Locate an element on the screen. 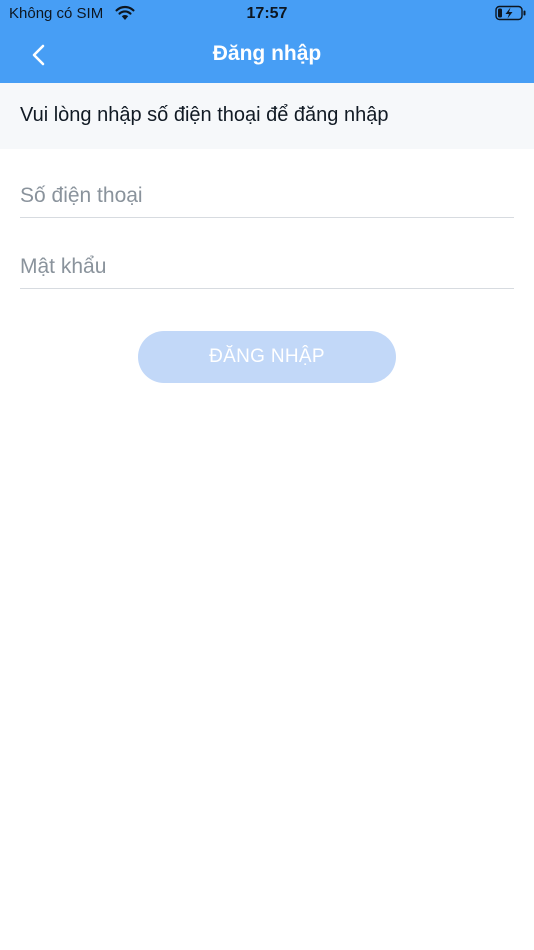  nav-bar: Đăng nhập is located at coordinates (267, 55).